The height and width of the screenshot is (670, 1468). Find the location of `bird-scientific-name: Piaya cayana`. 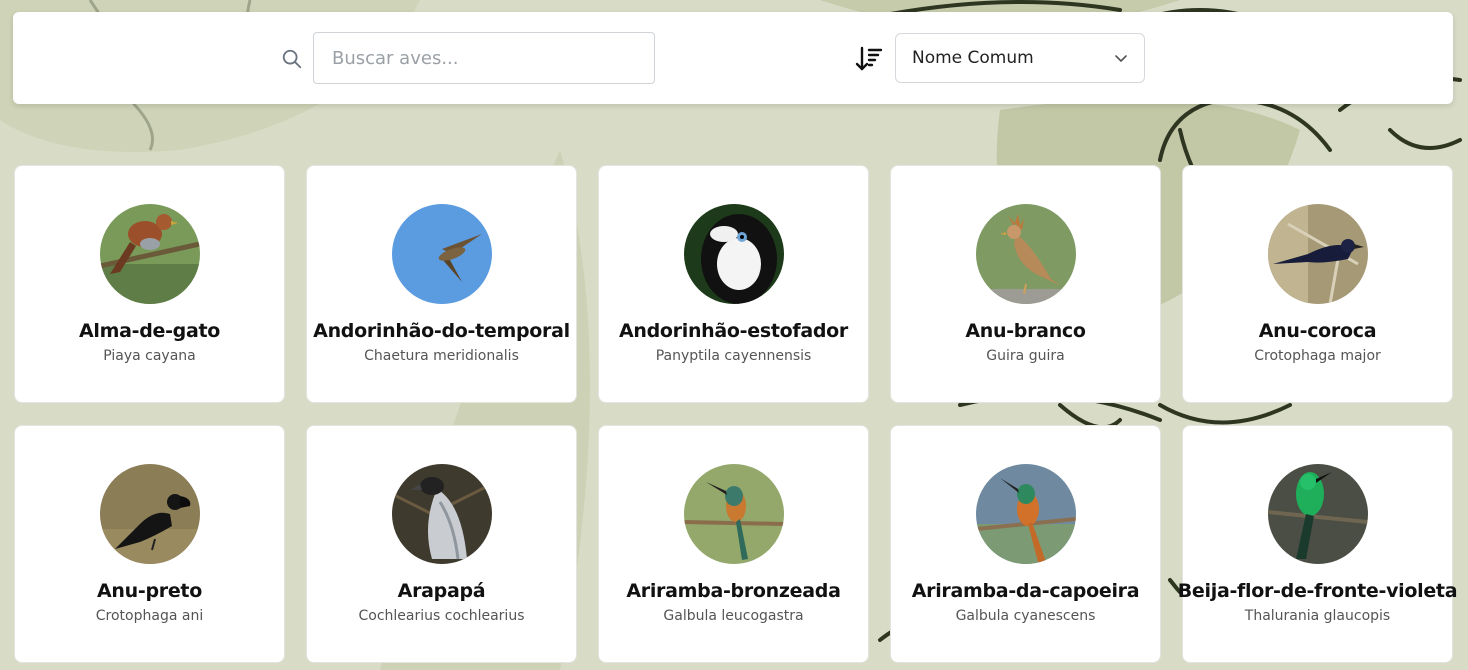

bird-scientific-name: Piaya cayana is located at coordinates (149, 356).